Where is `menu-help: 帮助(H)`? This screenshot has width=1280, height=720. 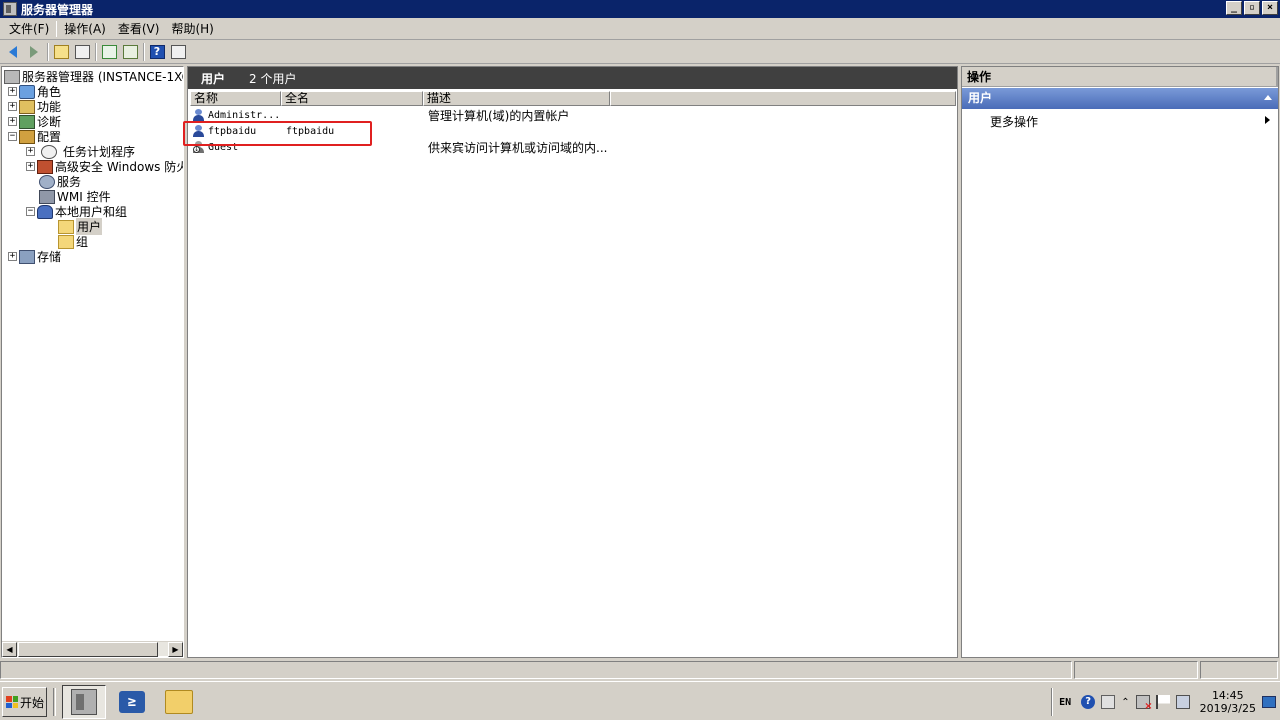 menu-help: 帮助(H) is located at coordinates (192, 29).